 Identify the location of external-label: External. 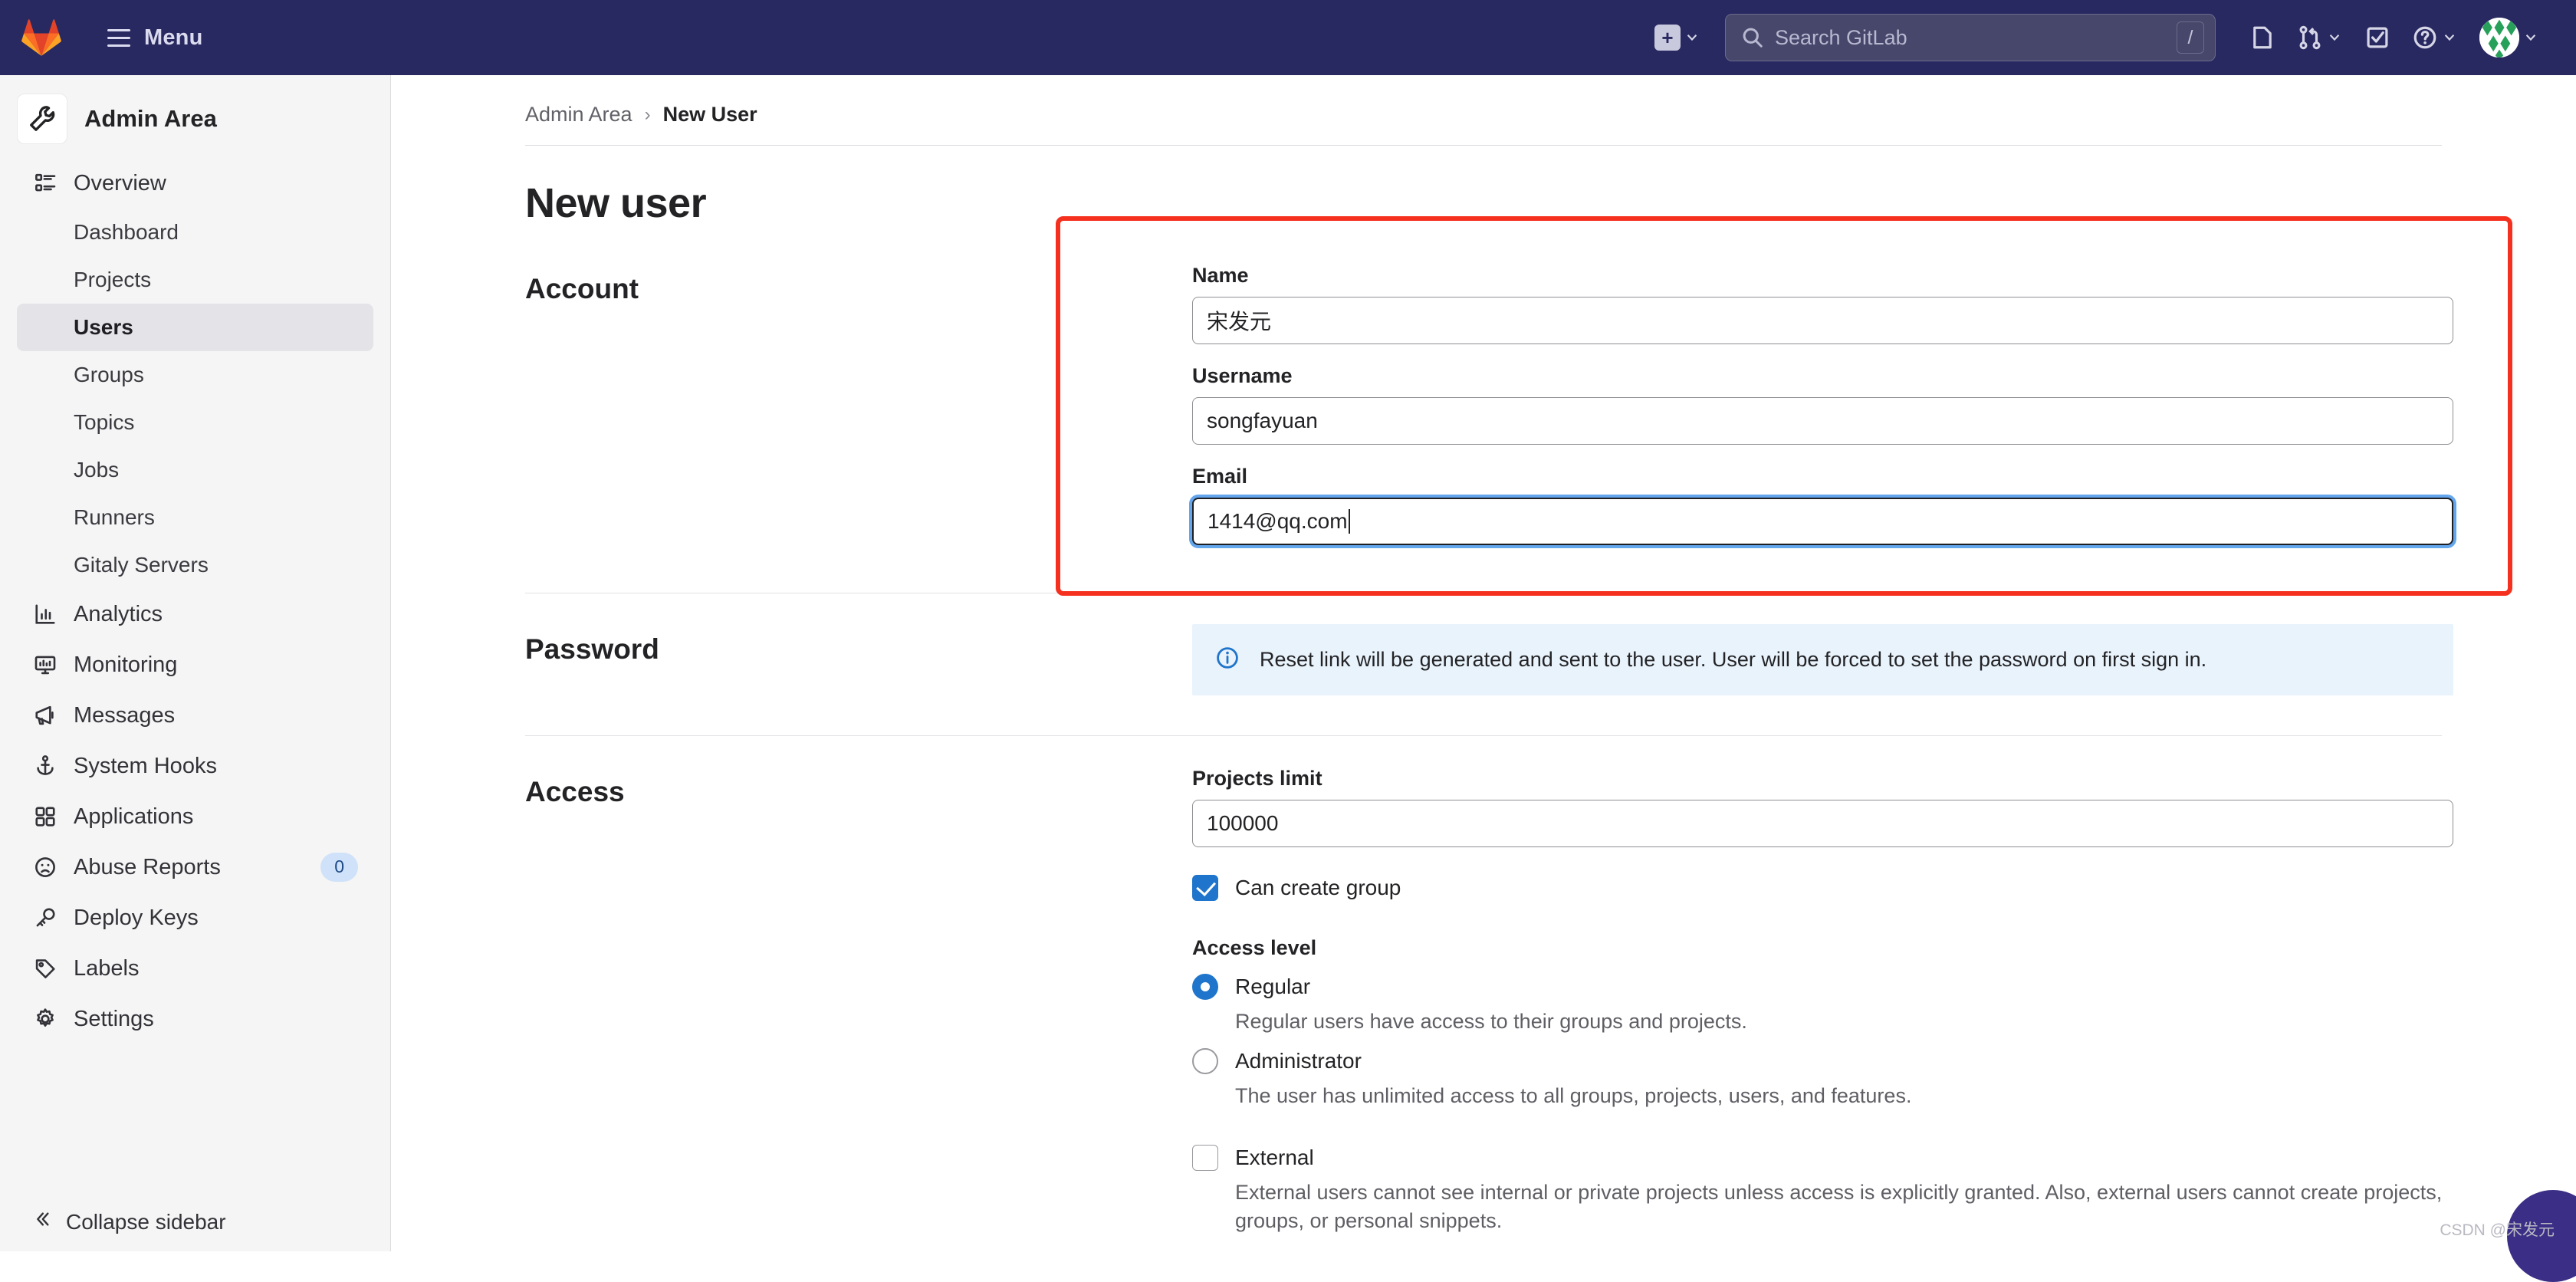
(1274, 1158).